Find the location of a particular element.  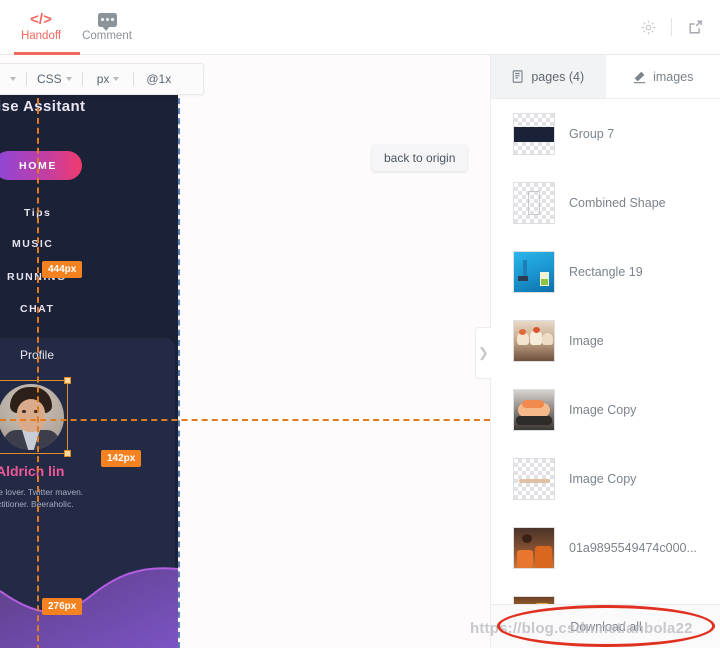

download-all-button: Download all is located at coordinates (605, 626).